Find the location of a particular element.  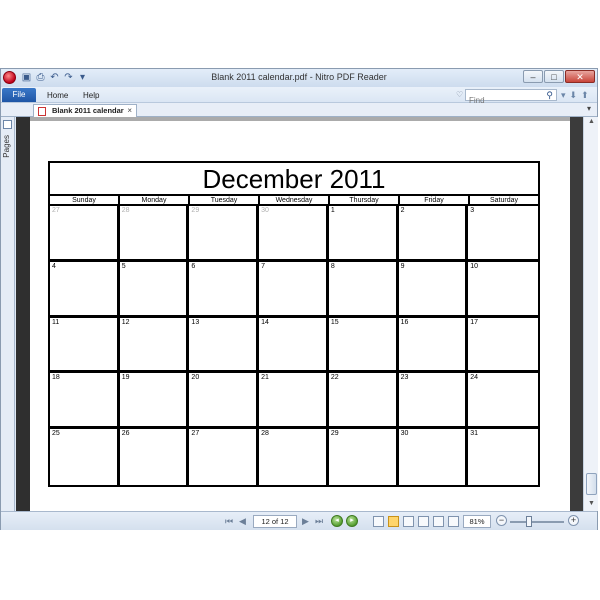

single-page-view-icon is located at coordinates (378, 521).